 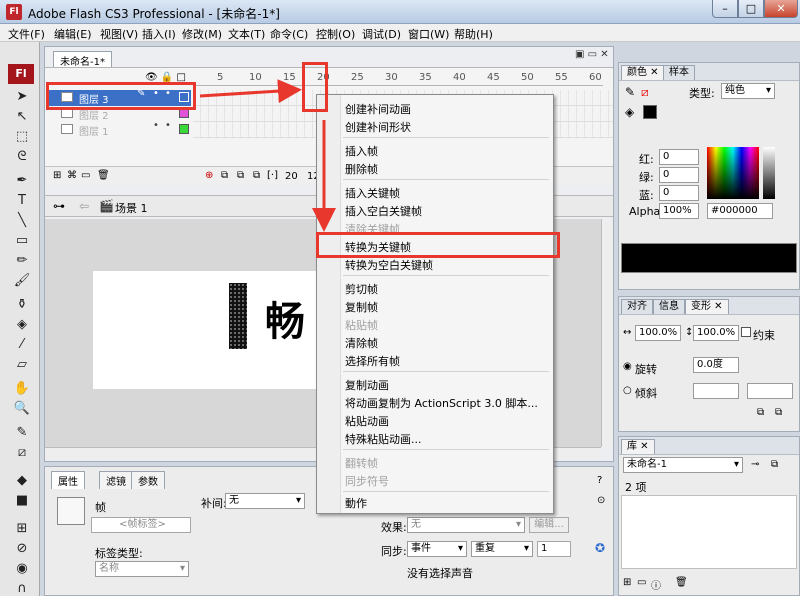 What do you see at coordinates (72, 175) in the screenshot?
I see `add-guide-icon: ⌘` at bounding box center [72, 175].